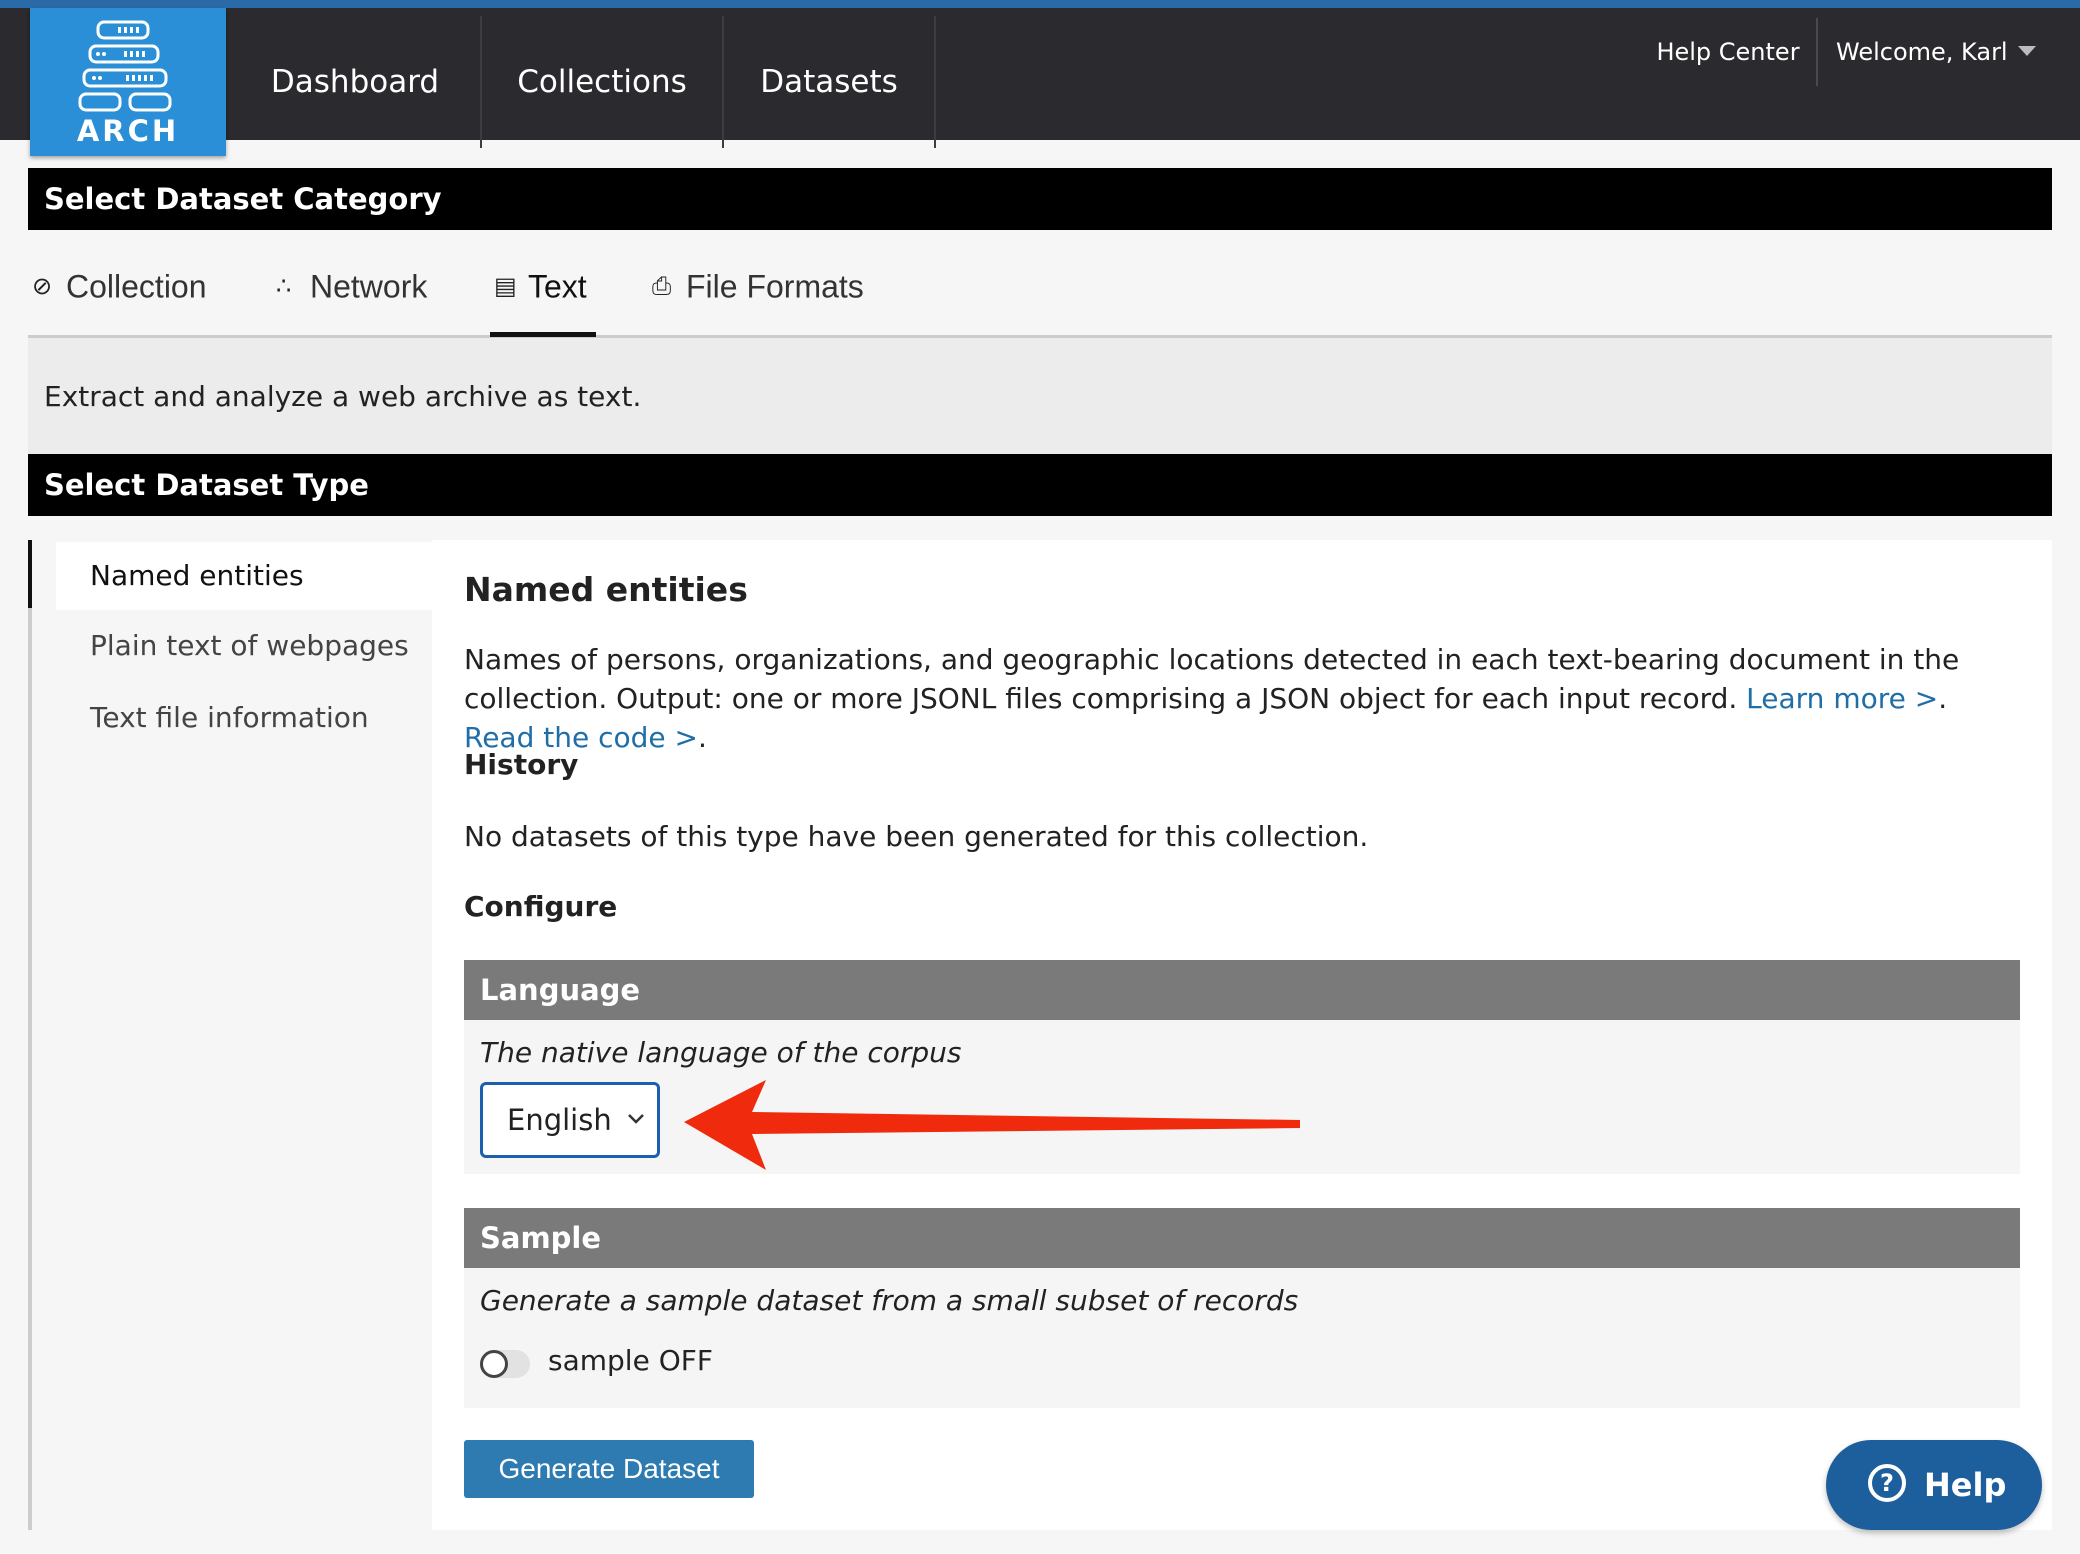 The width and height of the screenshot is (2080, 1554). I want to click on nav-collections: Collections, so click(603, 82).